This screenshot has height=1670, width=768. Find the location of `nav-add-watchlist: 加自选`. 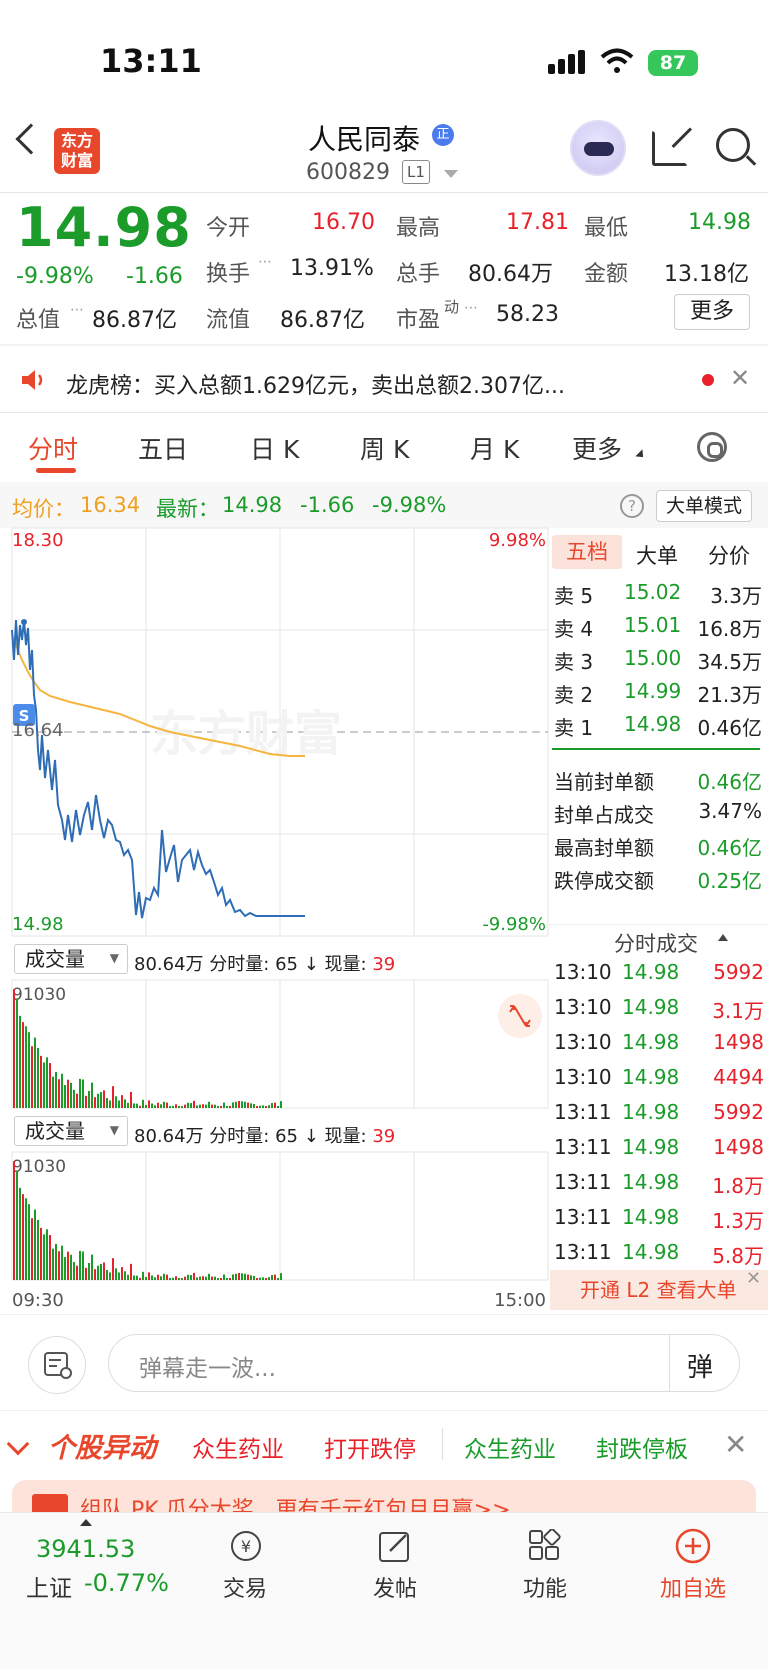

nav-add-watchlist: 加自选 is located at coordinates (693, 1587).